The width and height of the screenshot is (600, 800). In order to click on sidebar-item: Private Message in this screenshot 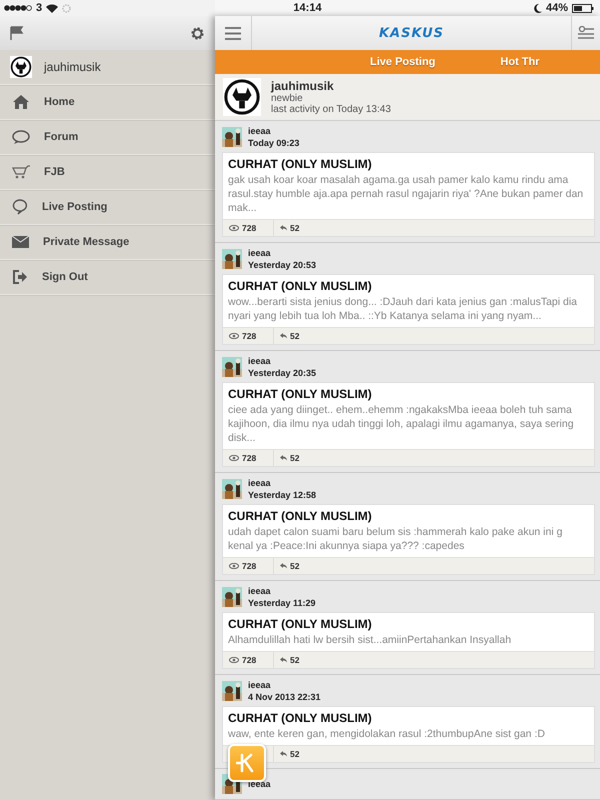, I will do `click(107, 242)`.